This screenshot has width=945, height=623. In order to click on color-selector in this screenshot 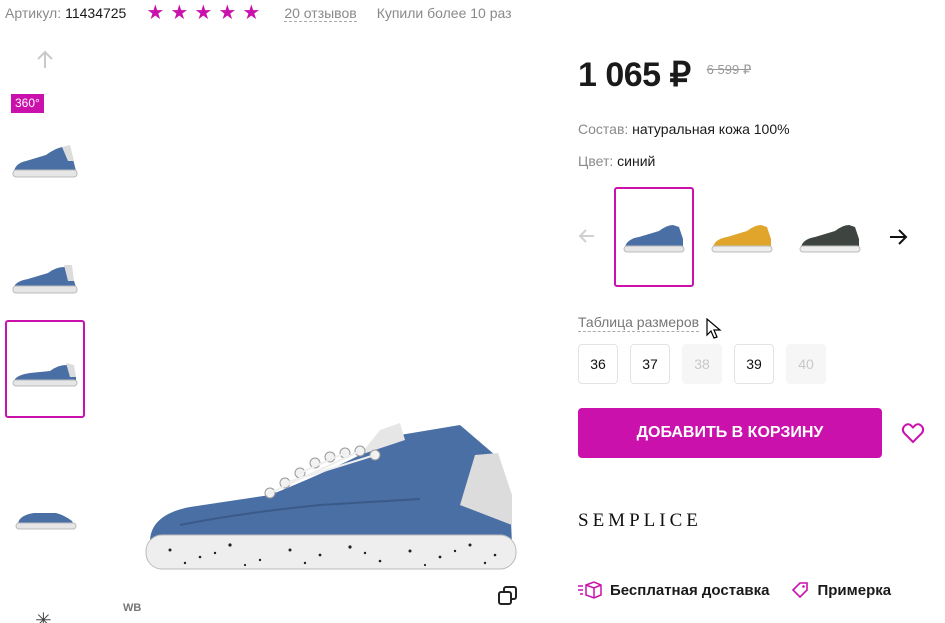, I will do `click(748, 237)`.